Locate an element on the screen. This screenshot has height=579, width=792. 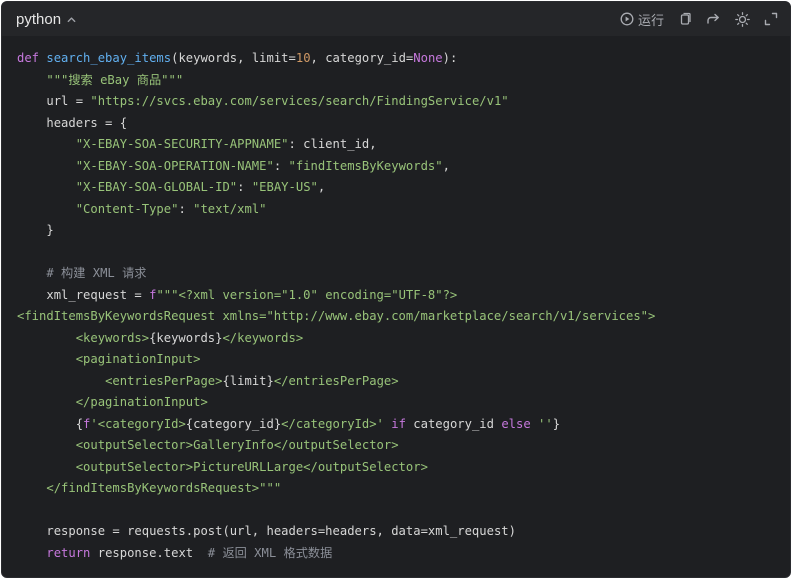
token: "Content-Type" is located at coordinates (127, 208).